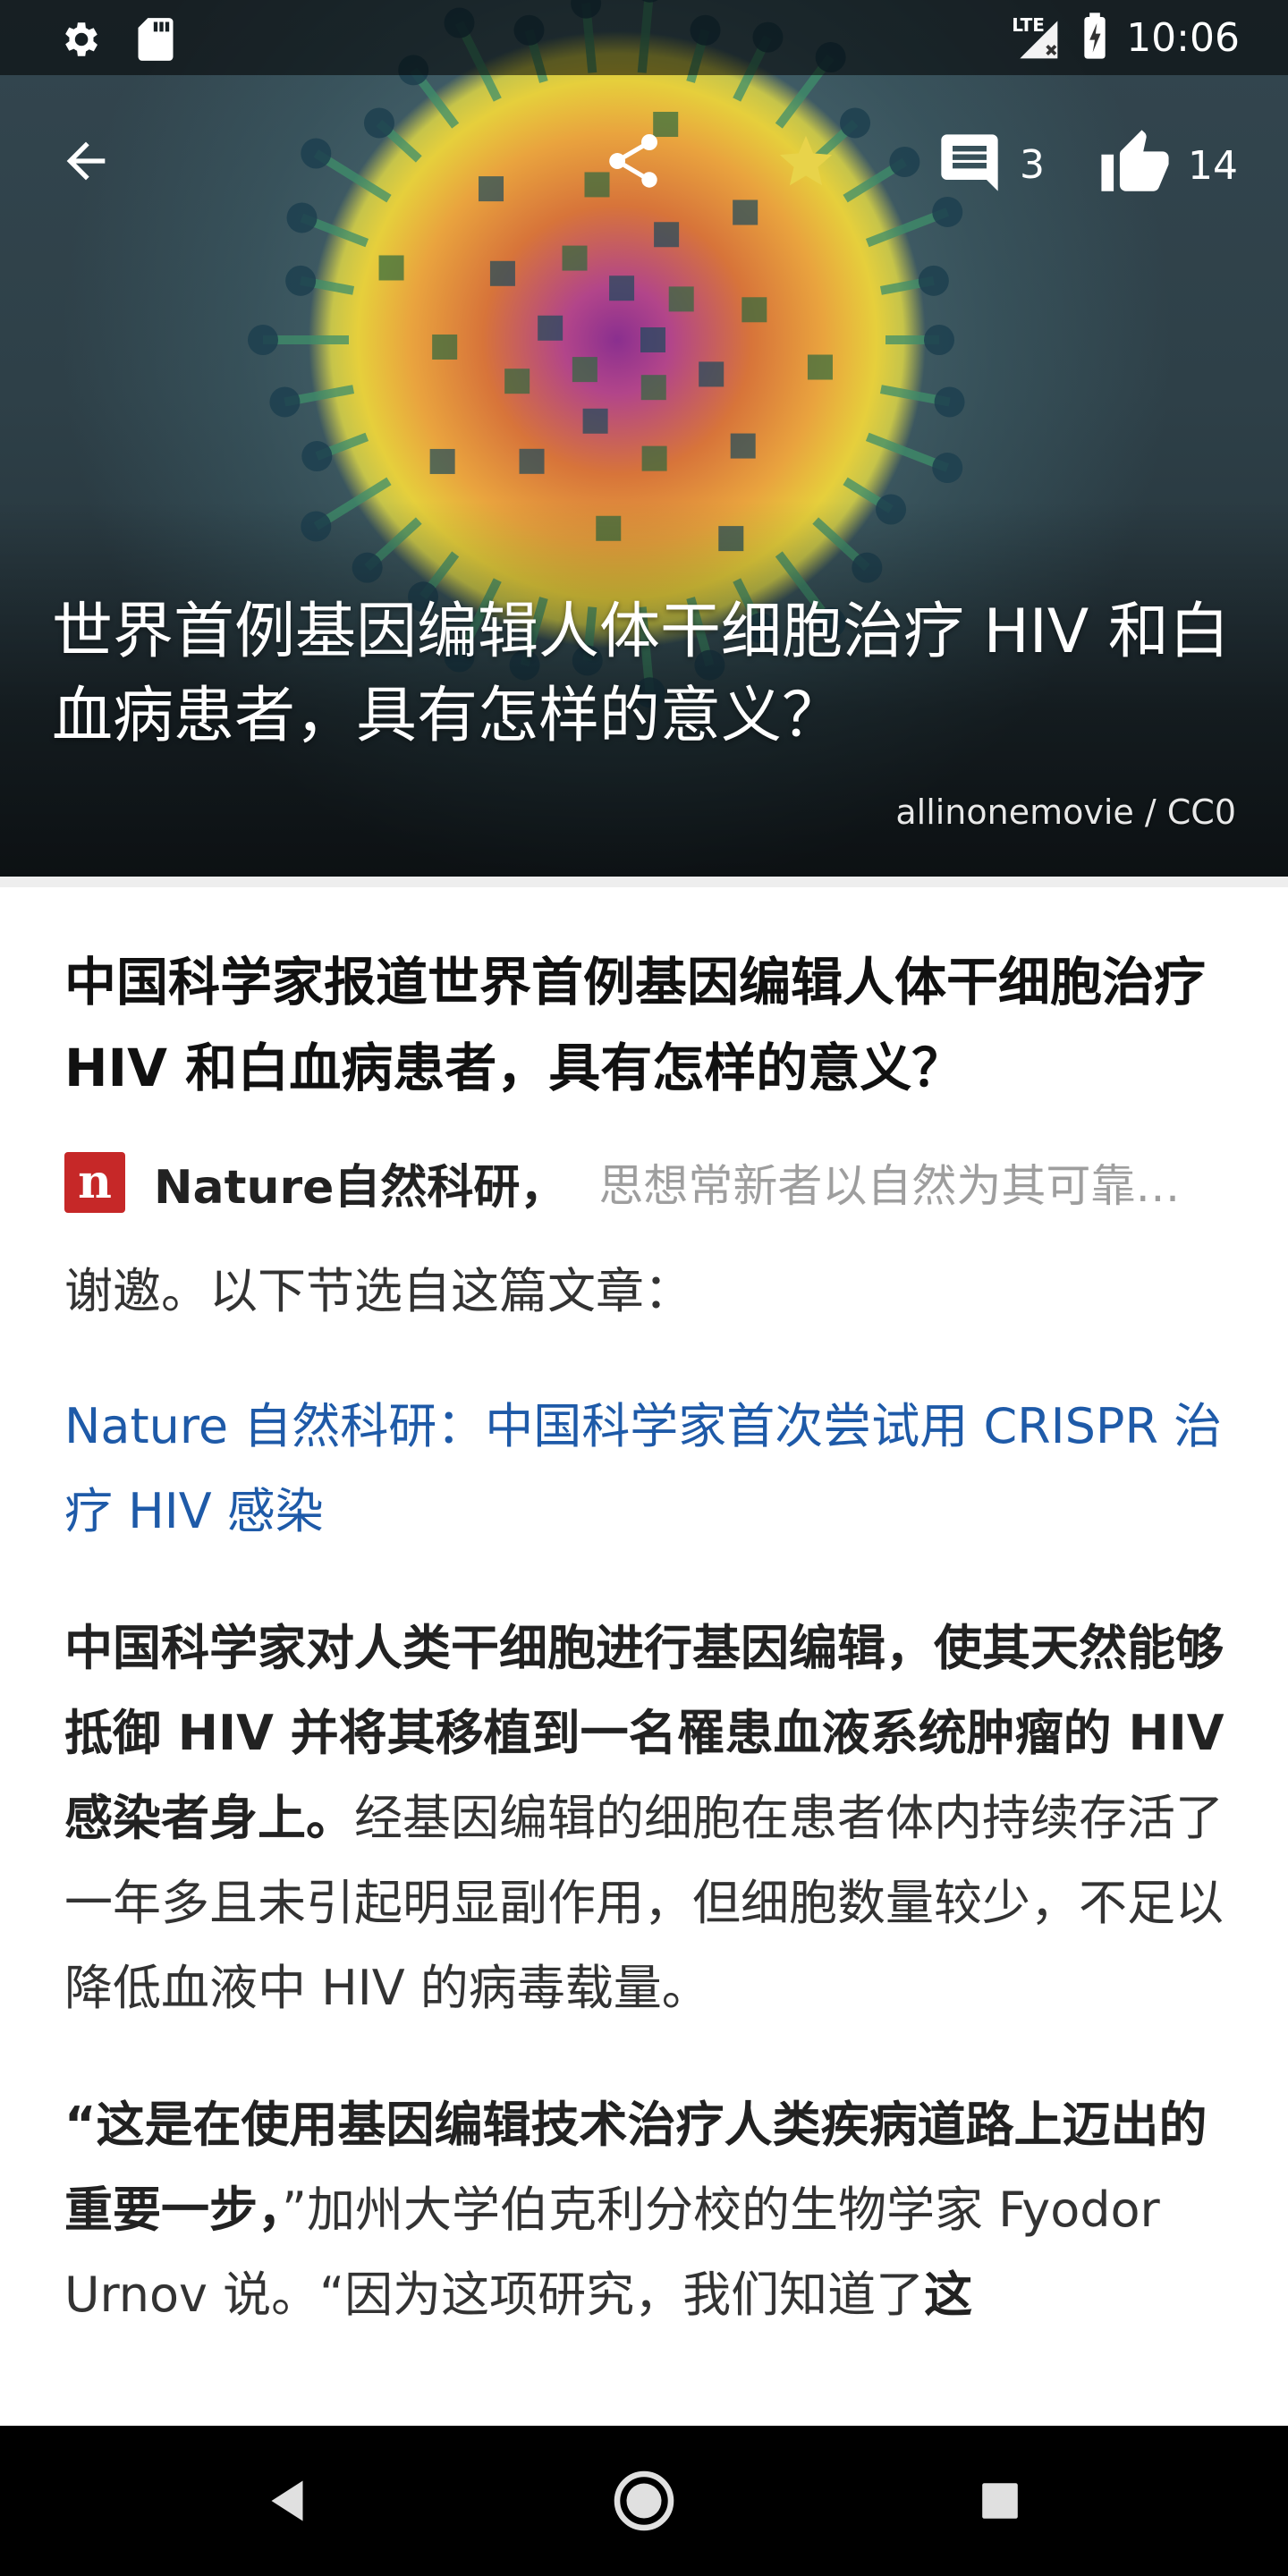  I want to click on image-credit: allinonemovie / CC0, so click(1065, 812).